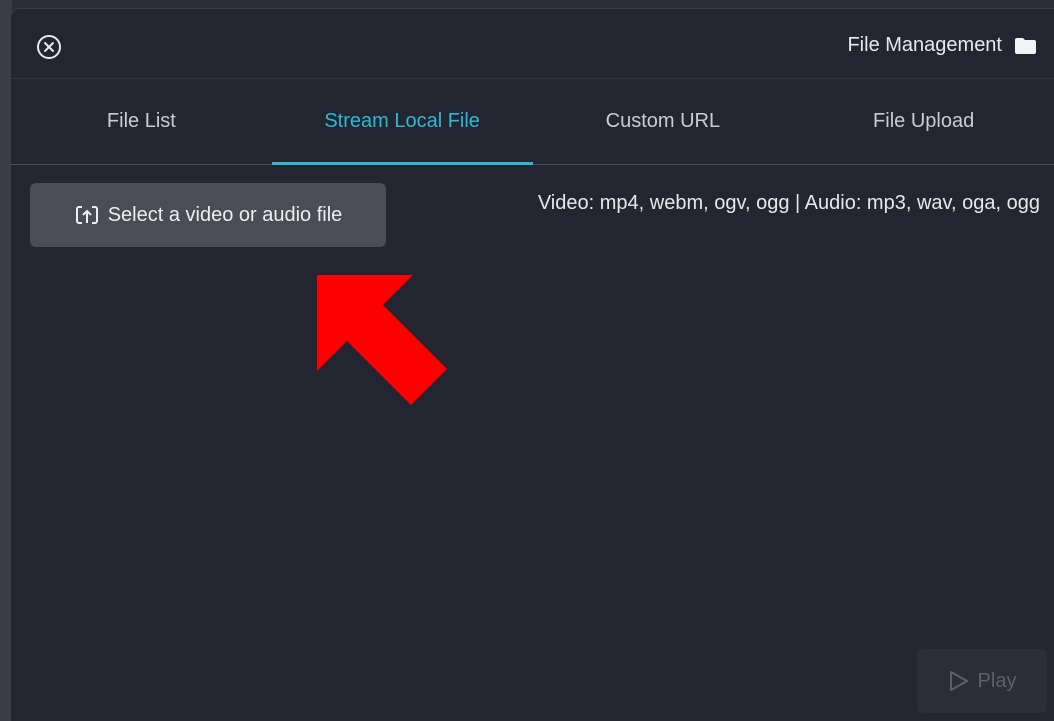  I want to click on tab-label: Custom URL, so click(663, 121).